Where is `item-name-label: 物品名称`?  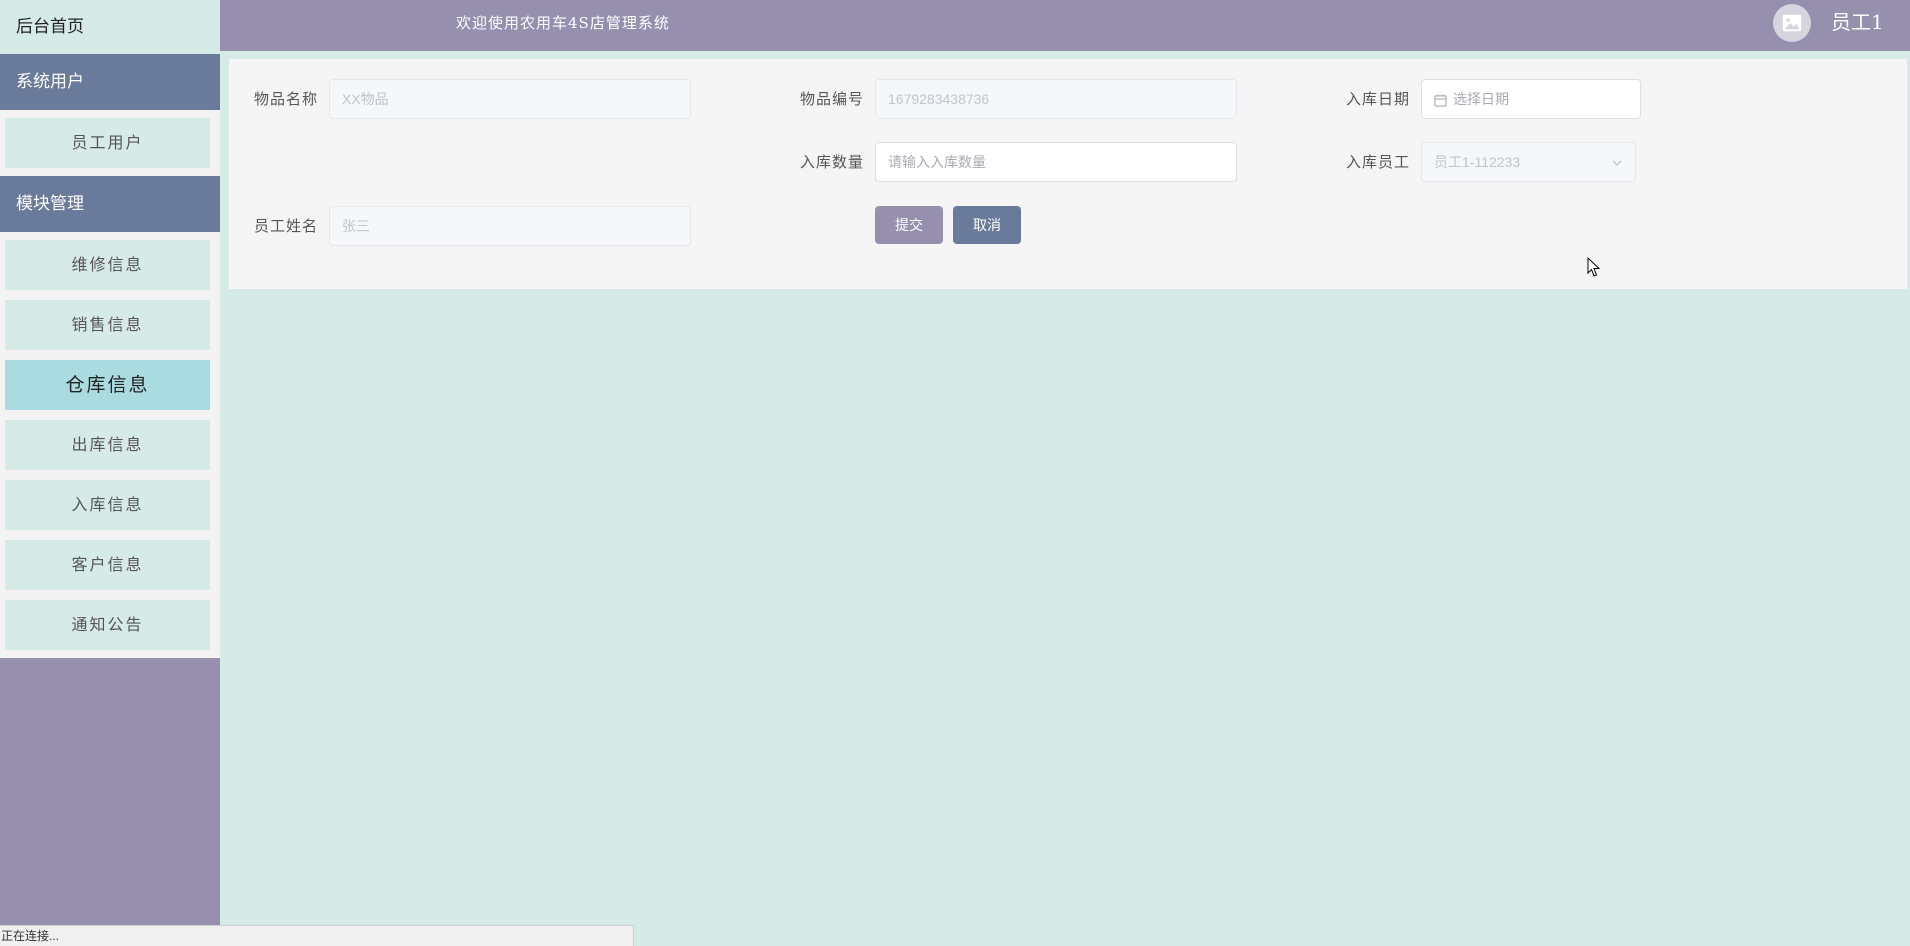
item-name-label: 物品名称 is located at coordinates (286, 99).